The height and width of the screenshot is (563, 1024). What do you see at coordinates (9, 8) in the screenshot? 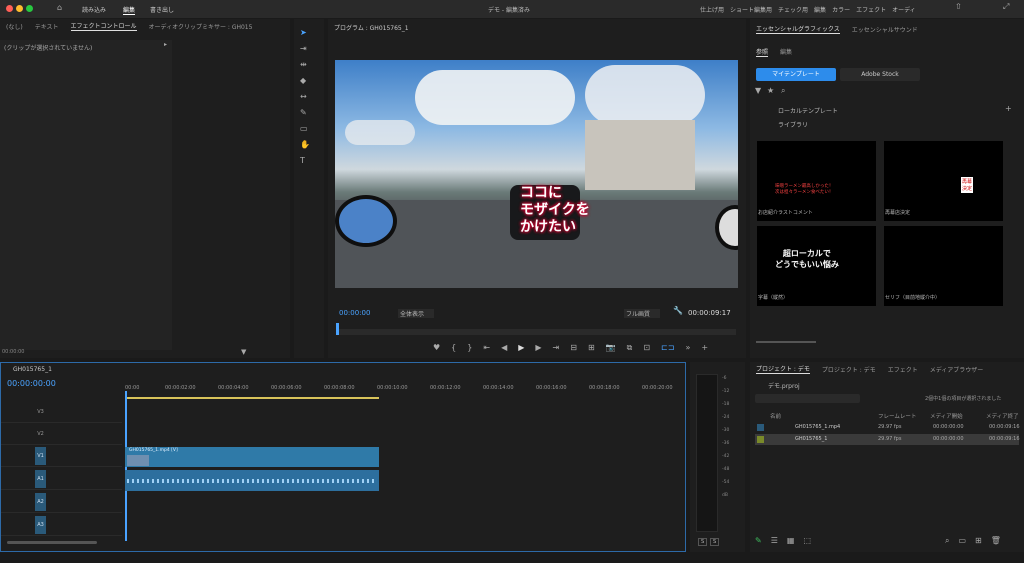
I see `close-dot` at bounding box center [9, 8].